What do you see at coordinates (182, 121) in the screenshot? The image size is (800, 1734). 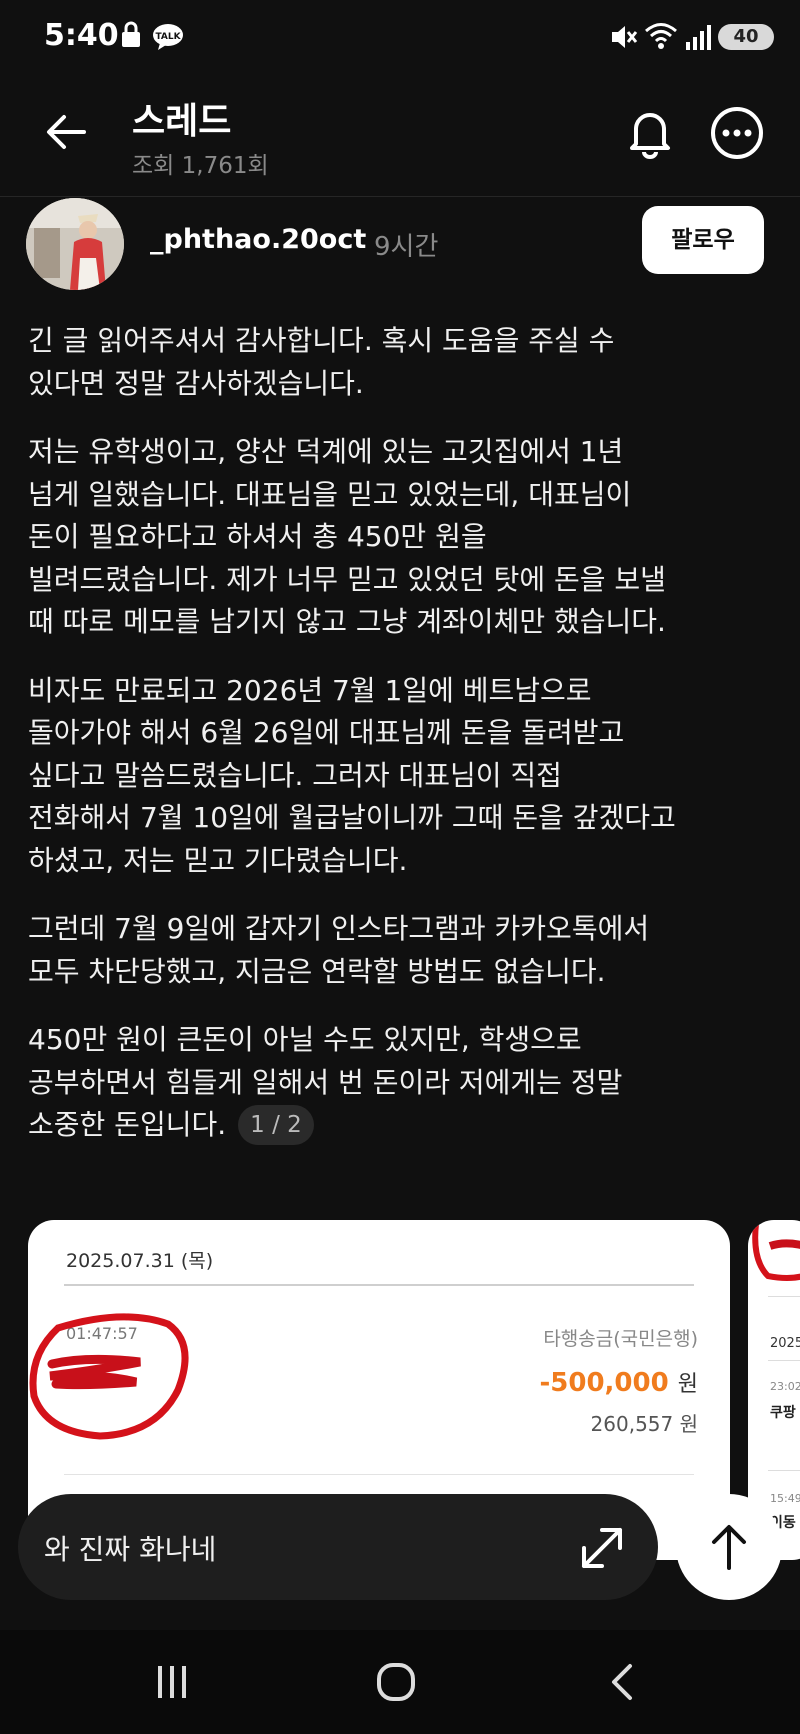 I see `page-title: 스레드` at bounding box center [182, 121].